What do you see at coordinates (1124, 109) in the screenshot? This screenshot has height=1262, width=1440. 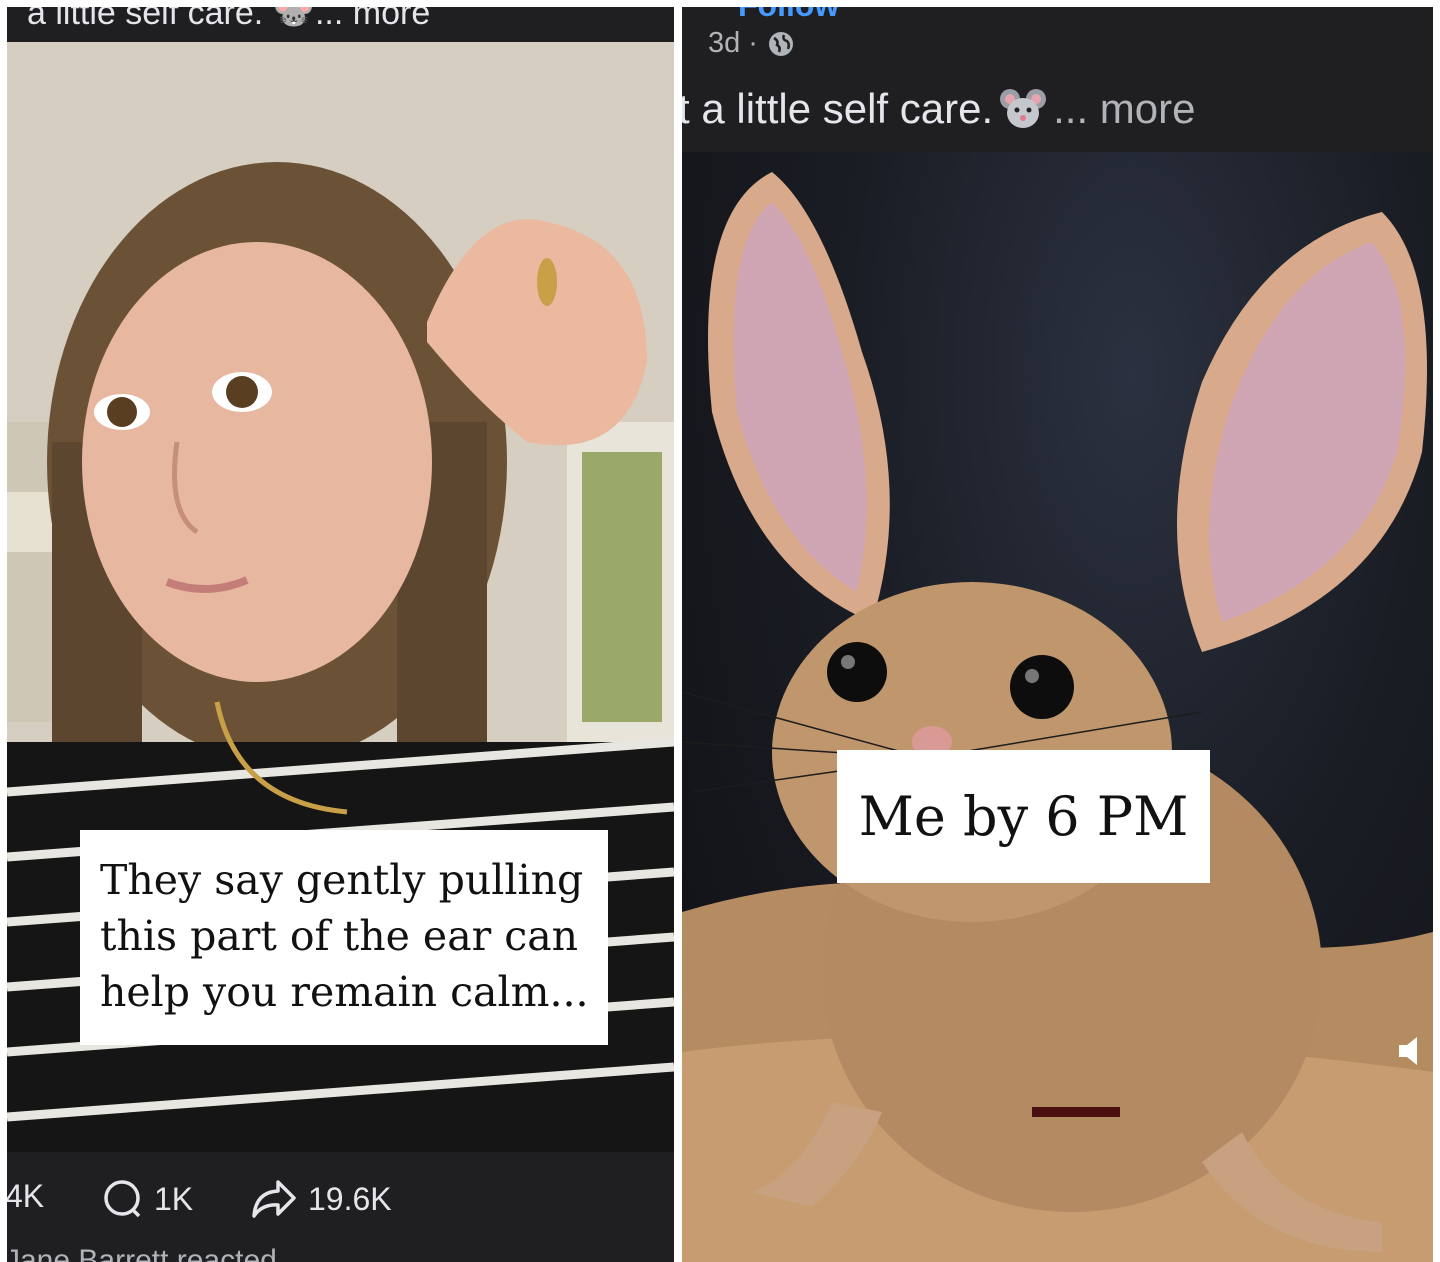 I see `see-more-link: ... more` at bounding box center [1124, 109].